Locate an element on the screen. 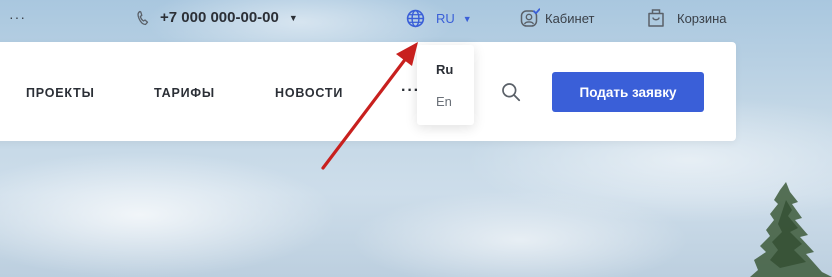  cart-icon is located at coordinates (656, 18).